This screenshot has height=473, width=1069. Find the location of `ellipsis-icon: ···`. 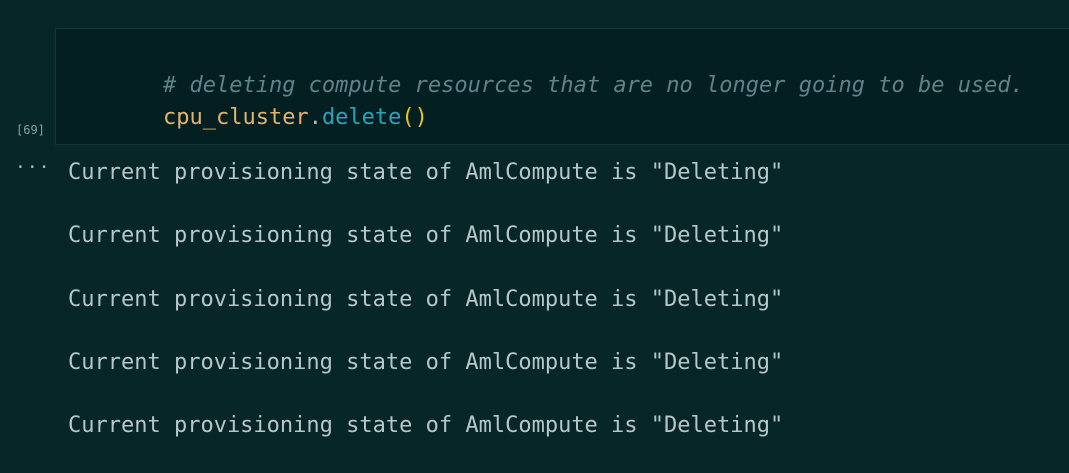

ellipsis-icon: ··· is located at coordinates (33, 167).